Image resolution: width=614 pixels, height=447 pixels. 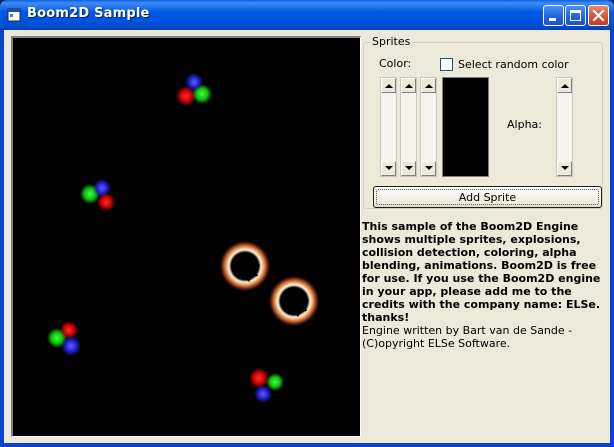 I want to click on alpha-scroll-up-button, so click(x=564, y=85).